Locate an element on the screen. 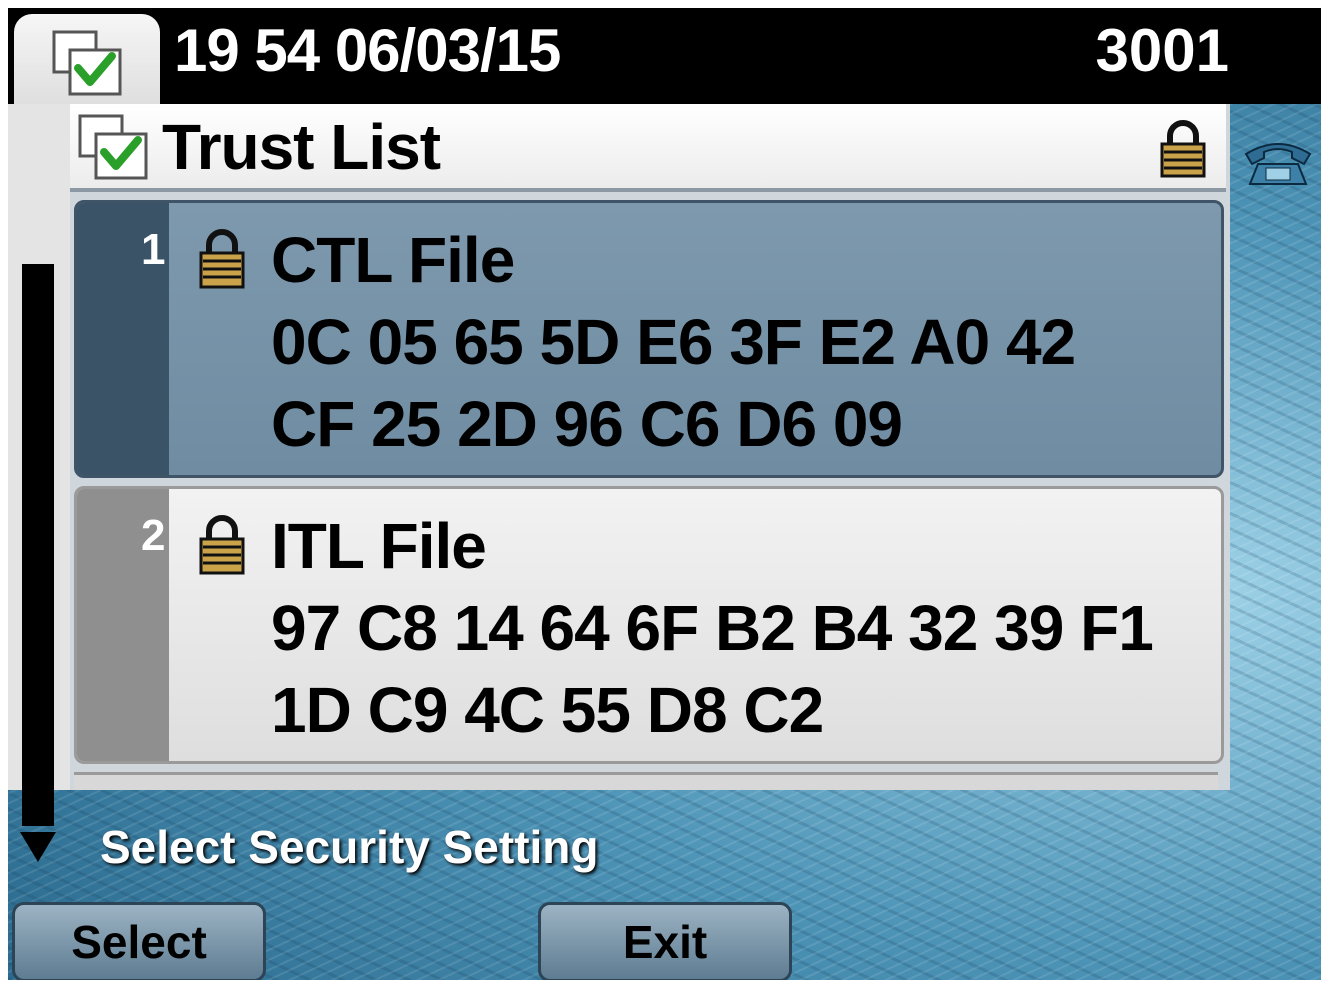  date-time: 19 54 06/03/15 is located at coordinates (367, 50).